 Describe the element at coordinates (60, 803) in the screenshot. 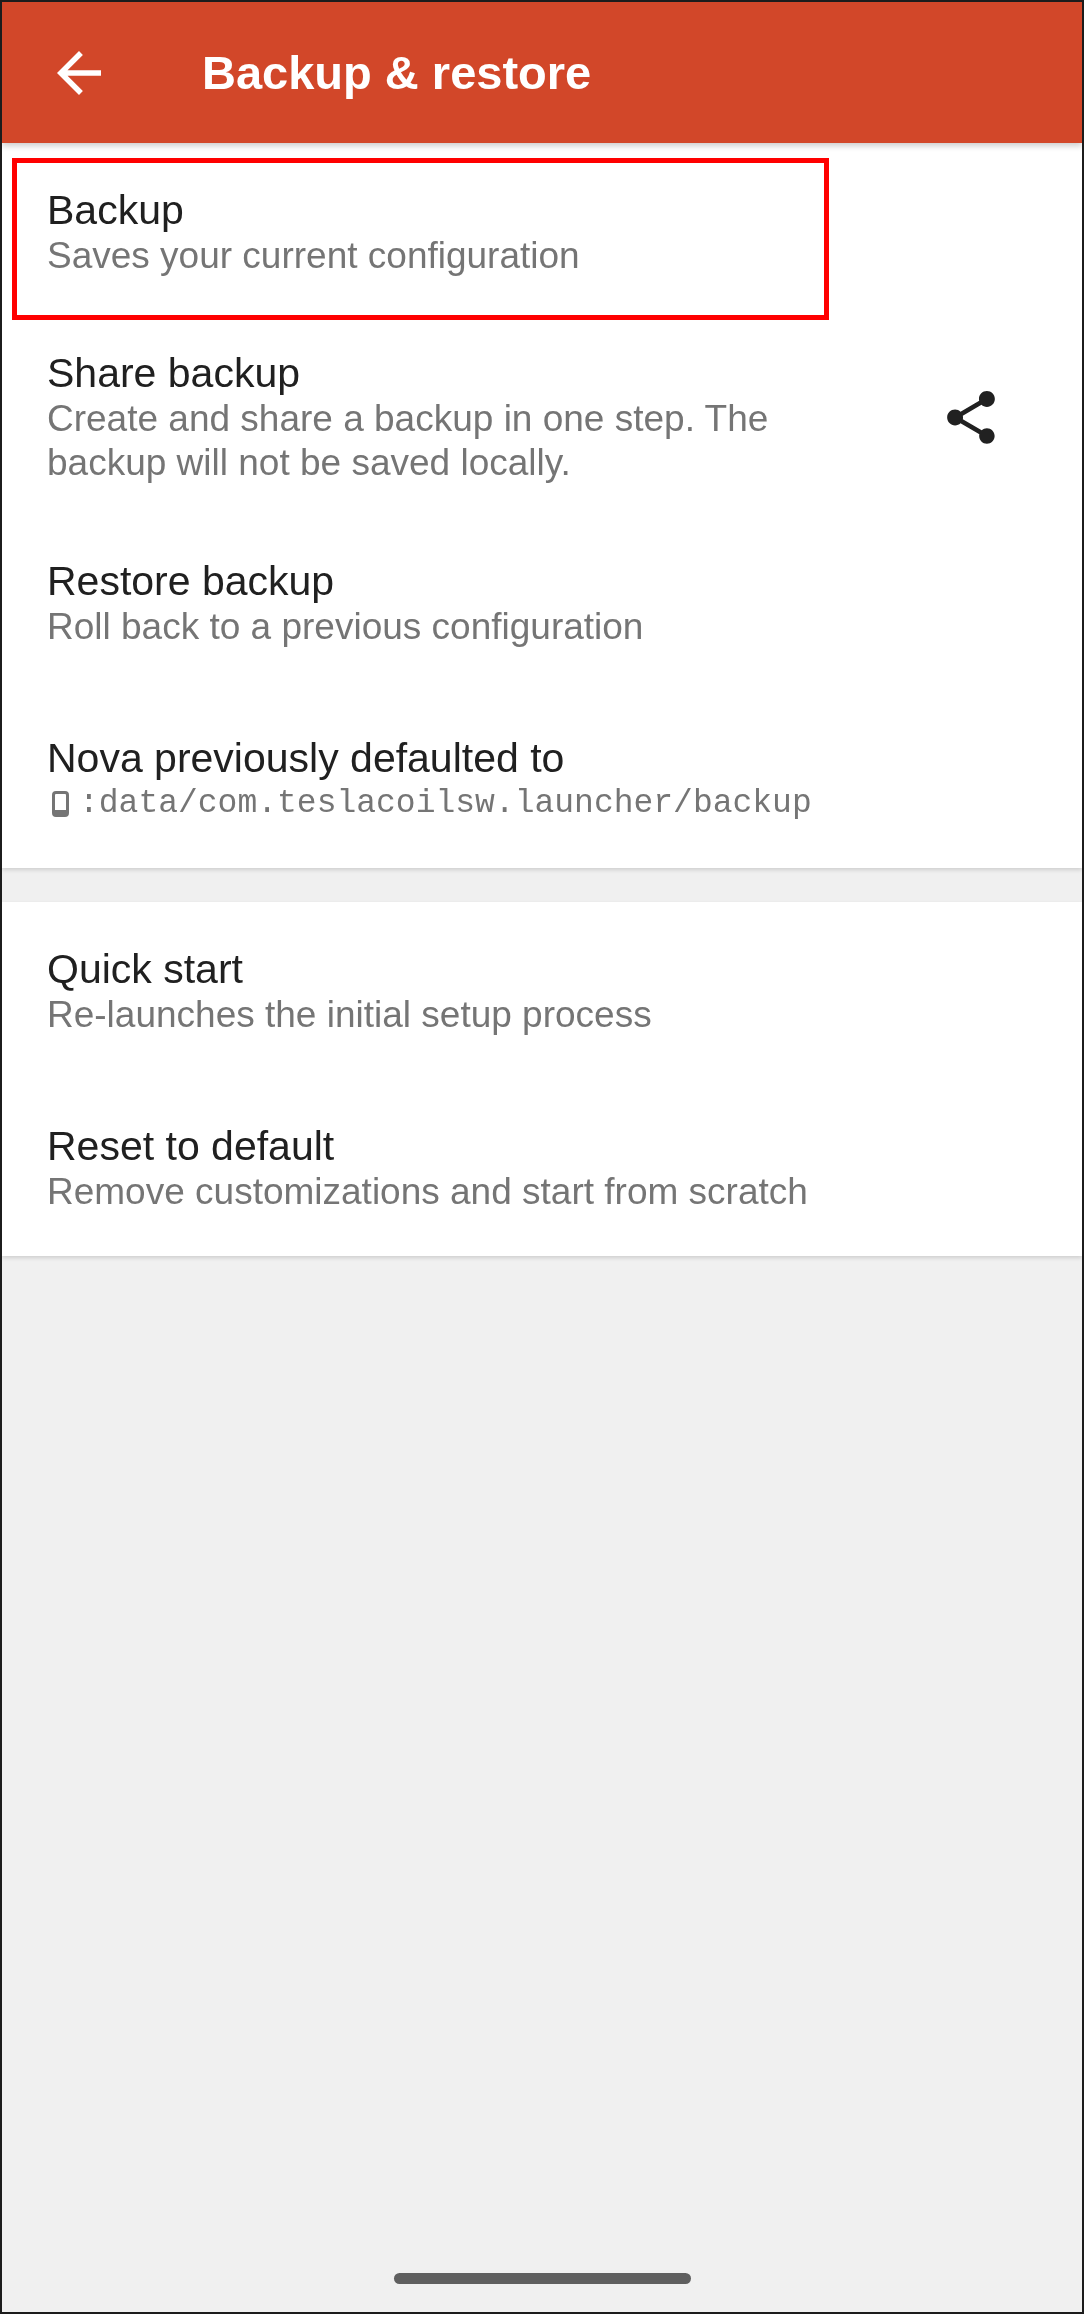

I see `phone-icon` at that location.